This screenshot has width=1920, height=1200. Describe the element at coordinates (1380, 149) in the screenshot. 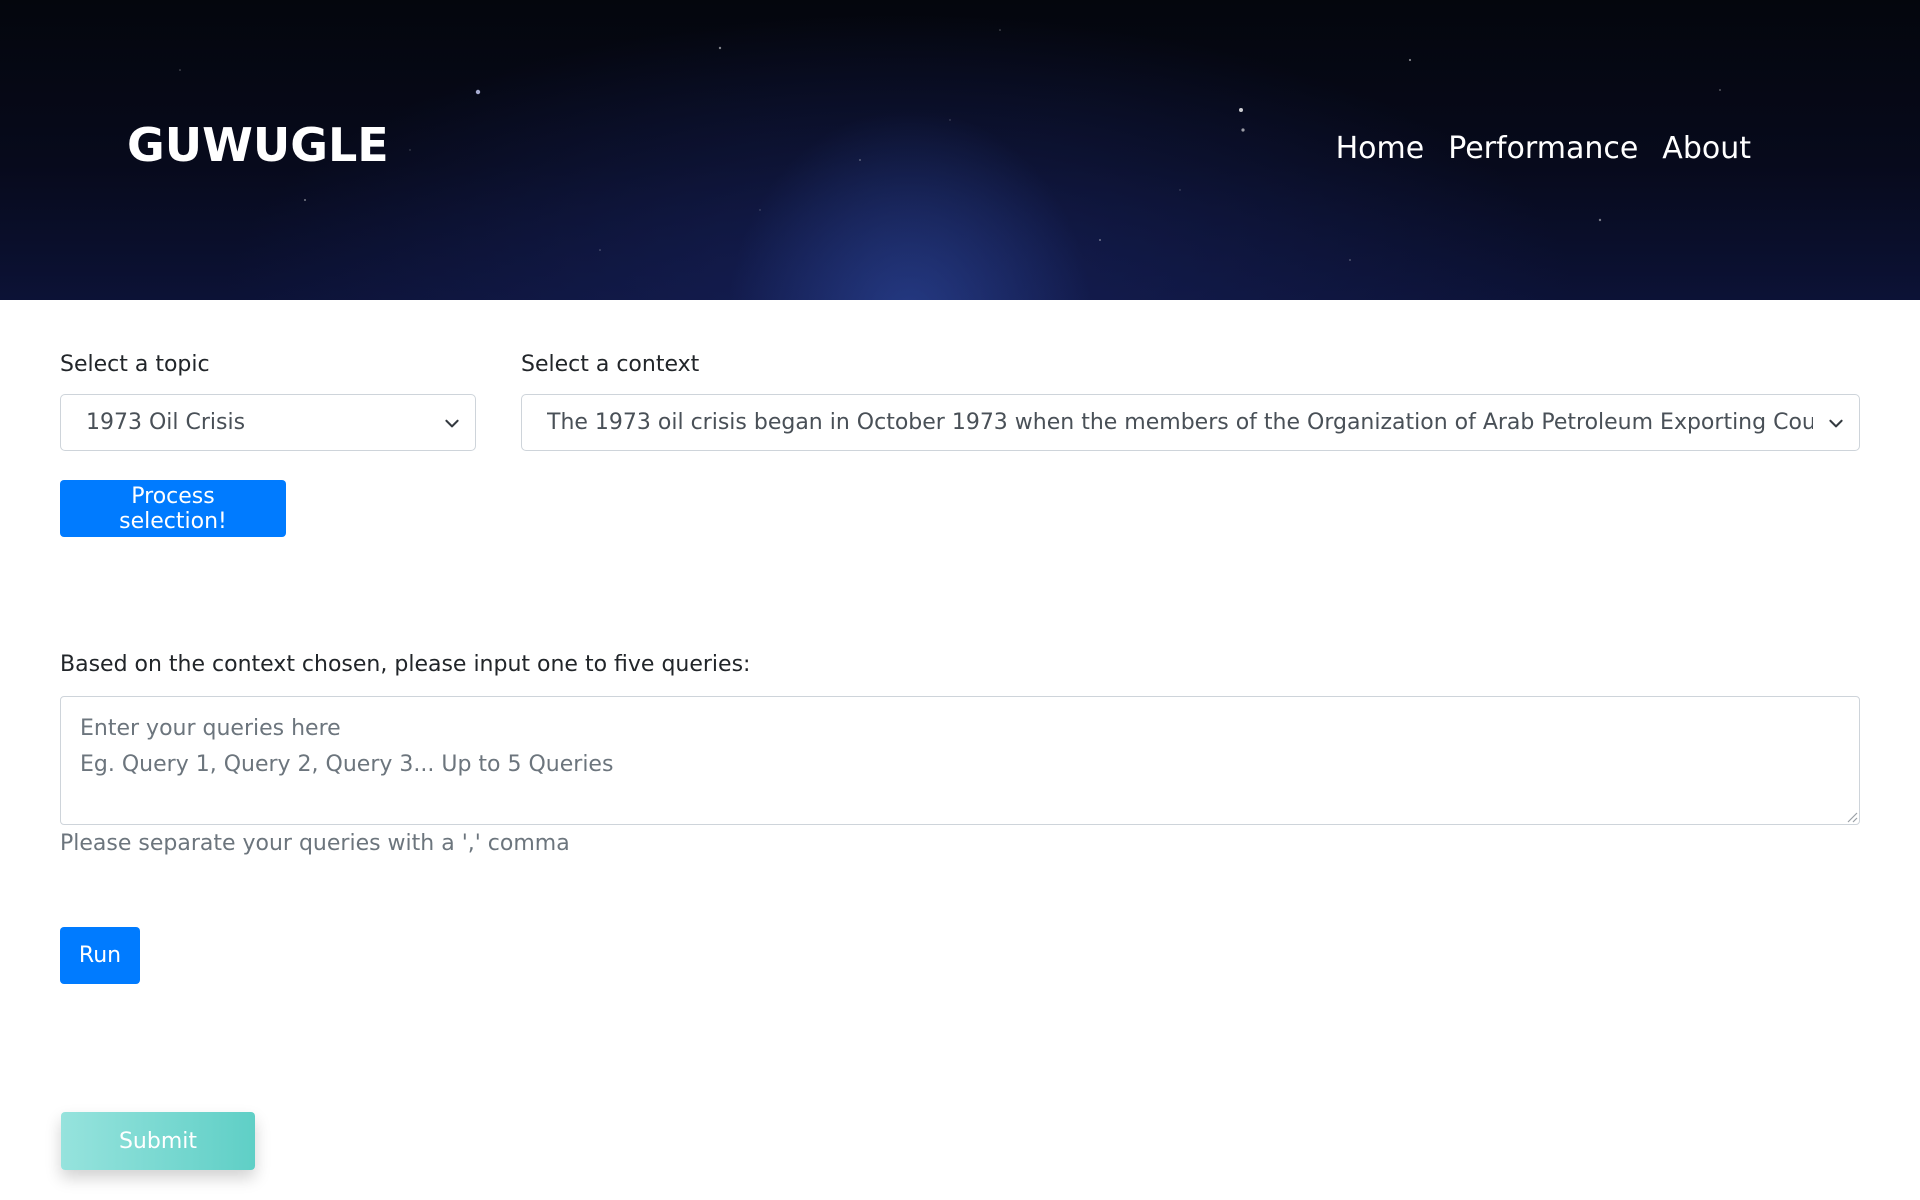

I see `nav-home: Home` at that location.